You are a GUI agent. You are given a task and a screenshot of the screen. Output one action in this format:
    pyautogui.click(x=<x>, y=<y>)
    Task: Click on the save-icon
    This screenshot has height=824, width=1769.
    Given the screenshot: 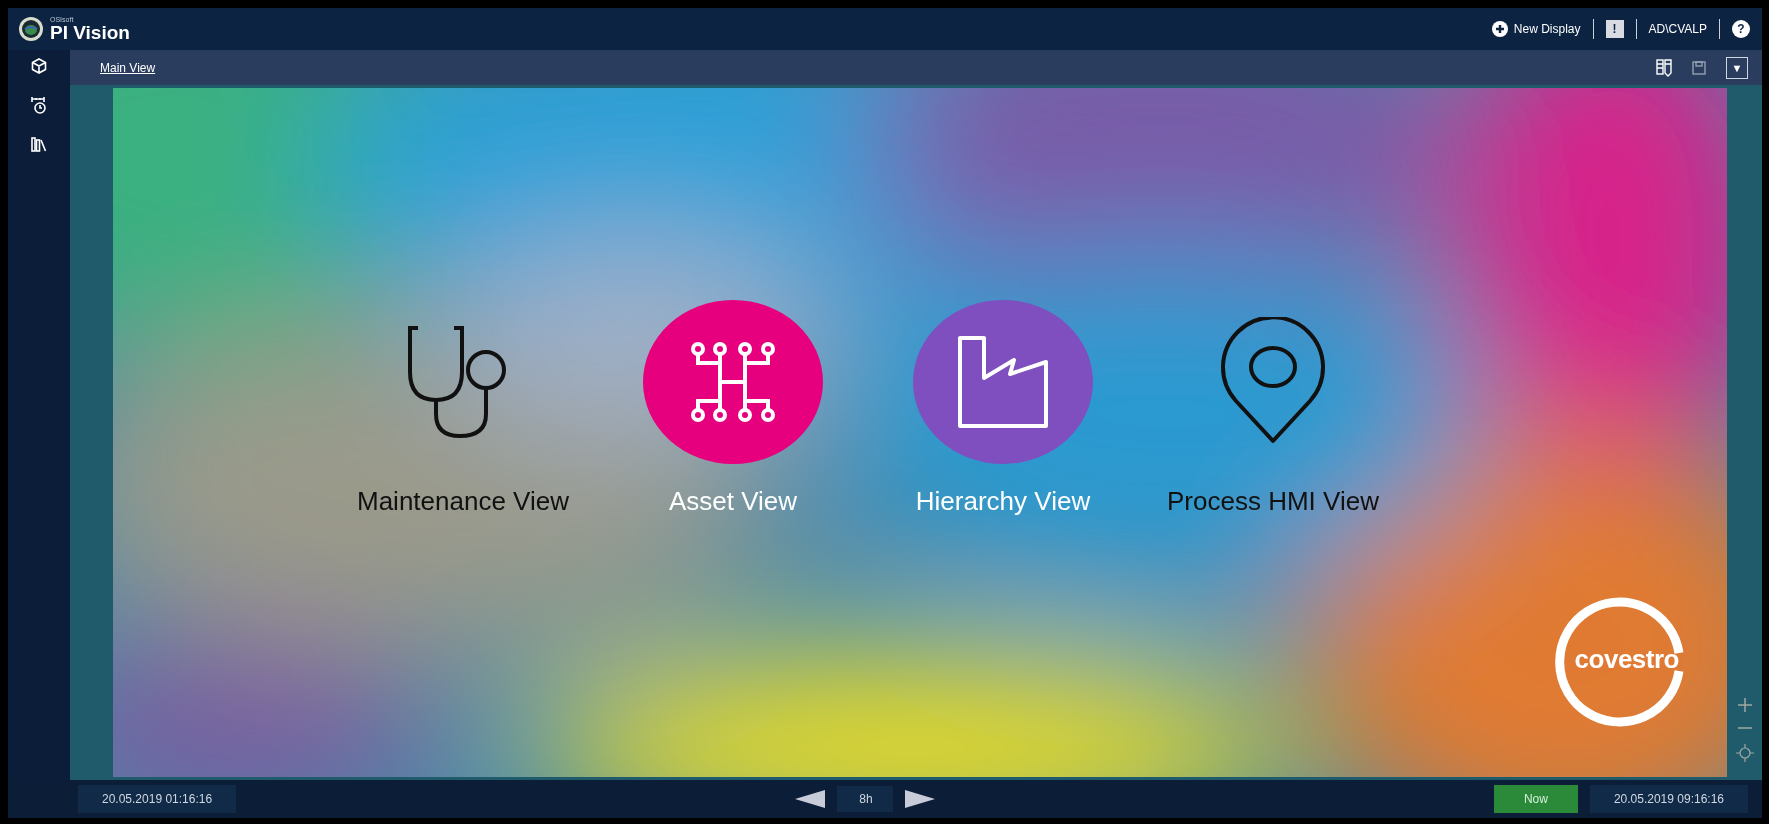 What is the action you would take?
    pyautogui.click(x=1699, y=67)
    